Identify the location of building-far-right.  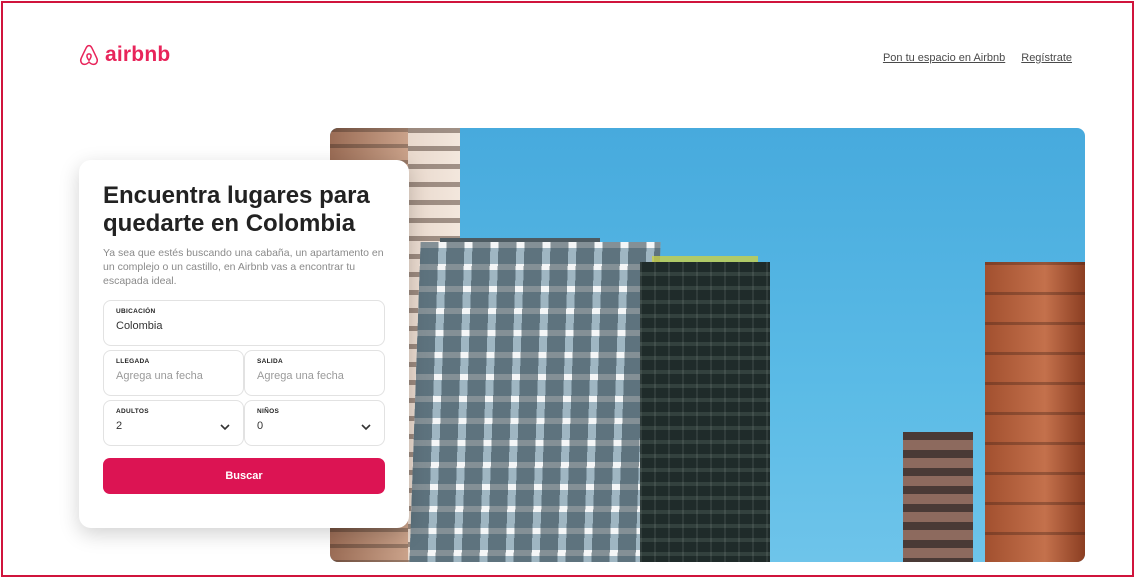
(938, 497).